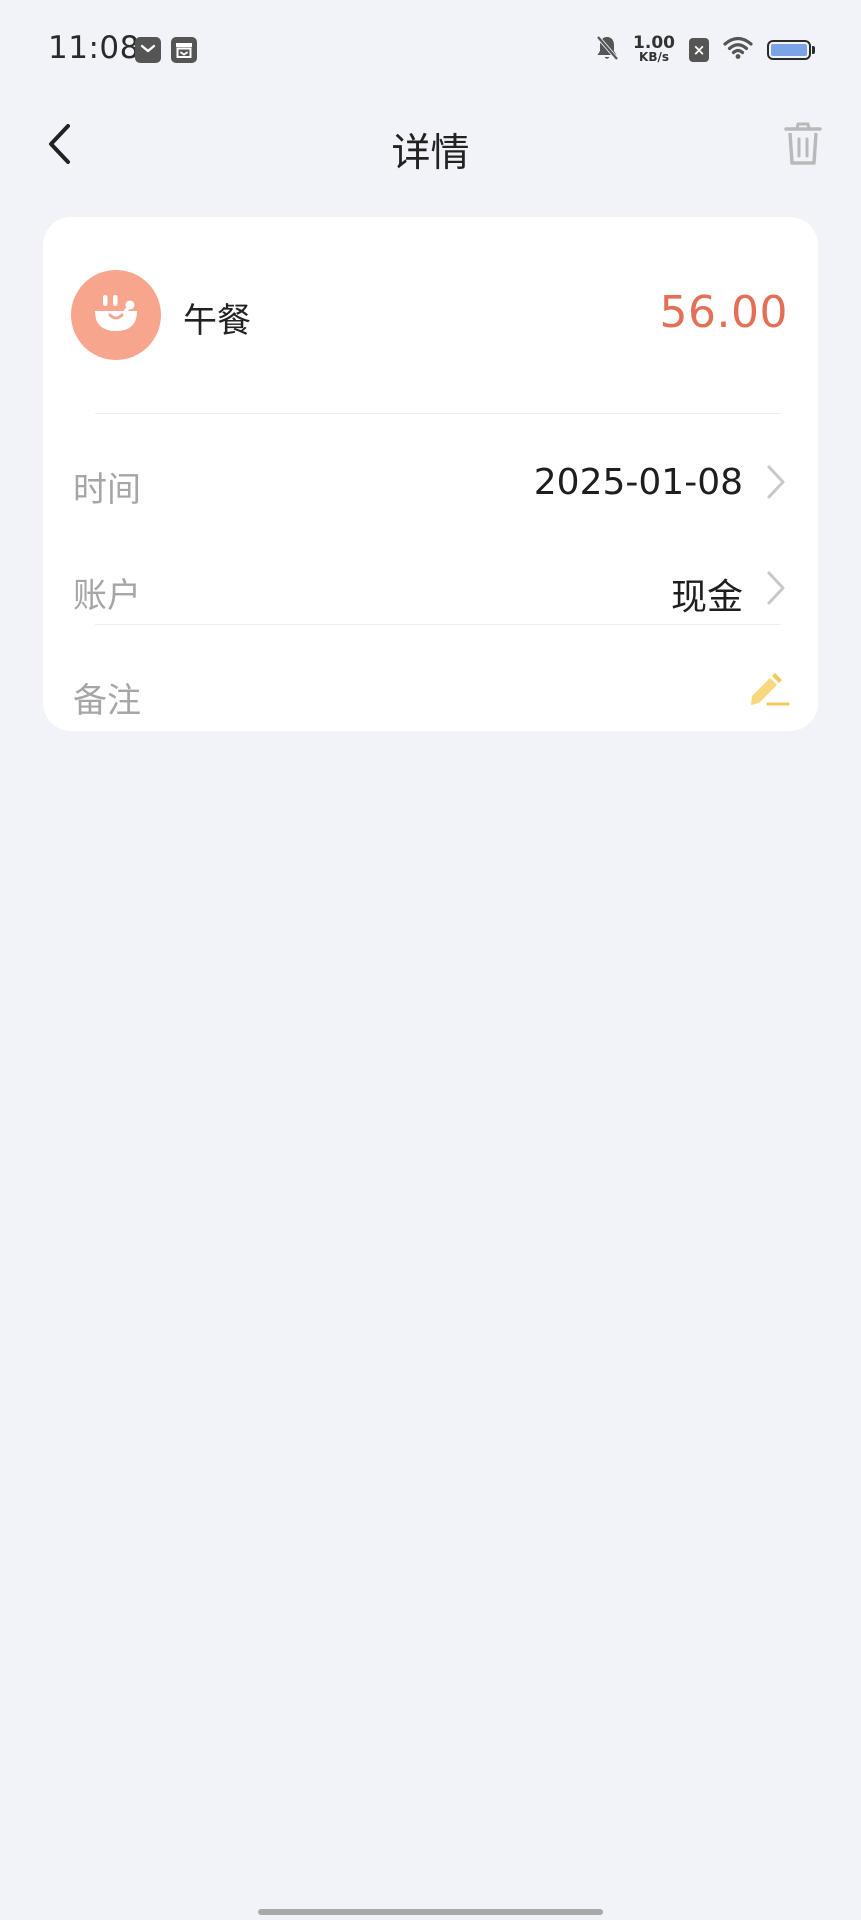 The width and height of the screenshot is (861, 1920). I want to click on header: 详情, so click(430, 146).